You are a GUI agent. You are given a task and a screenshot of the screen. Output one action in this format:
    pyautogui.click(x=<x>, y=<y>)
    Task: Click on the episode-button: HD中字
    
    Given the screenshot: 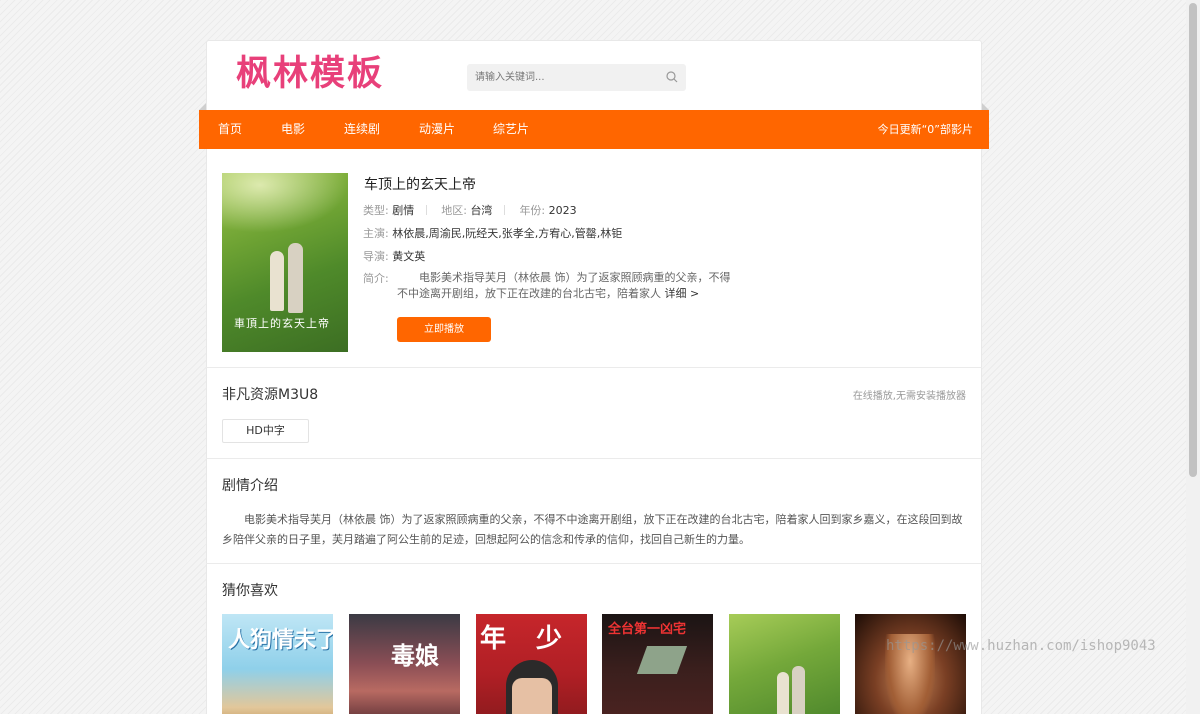 What is the action you would take?
    pyautogui.click(x=265, y=431)
    